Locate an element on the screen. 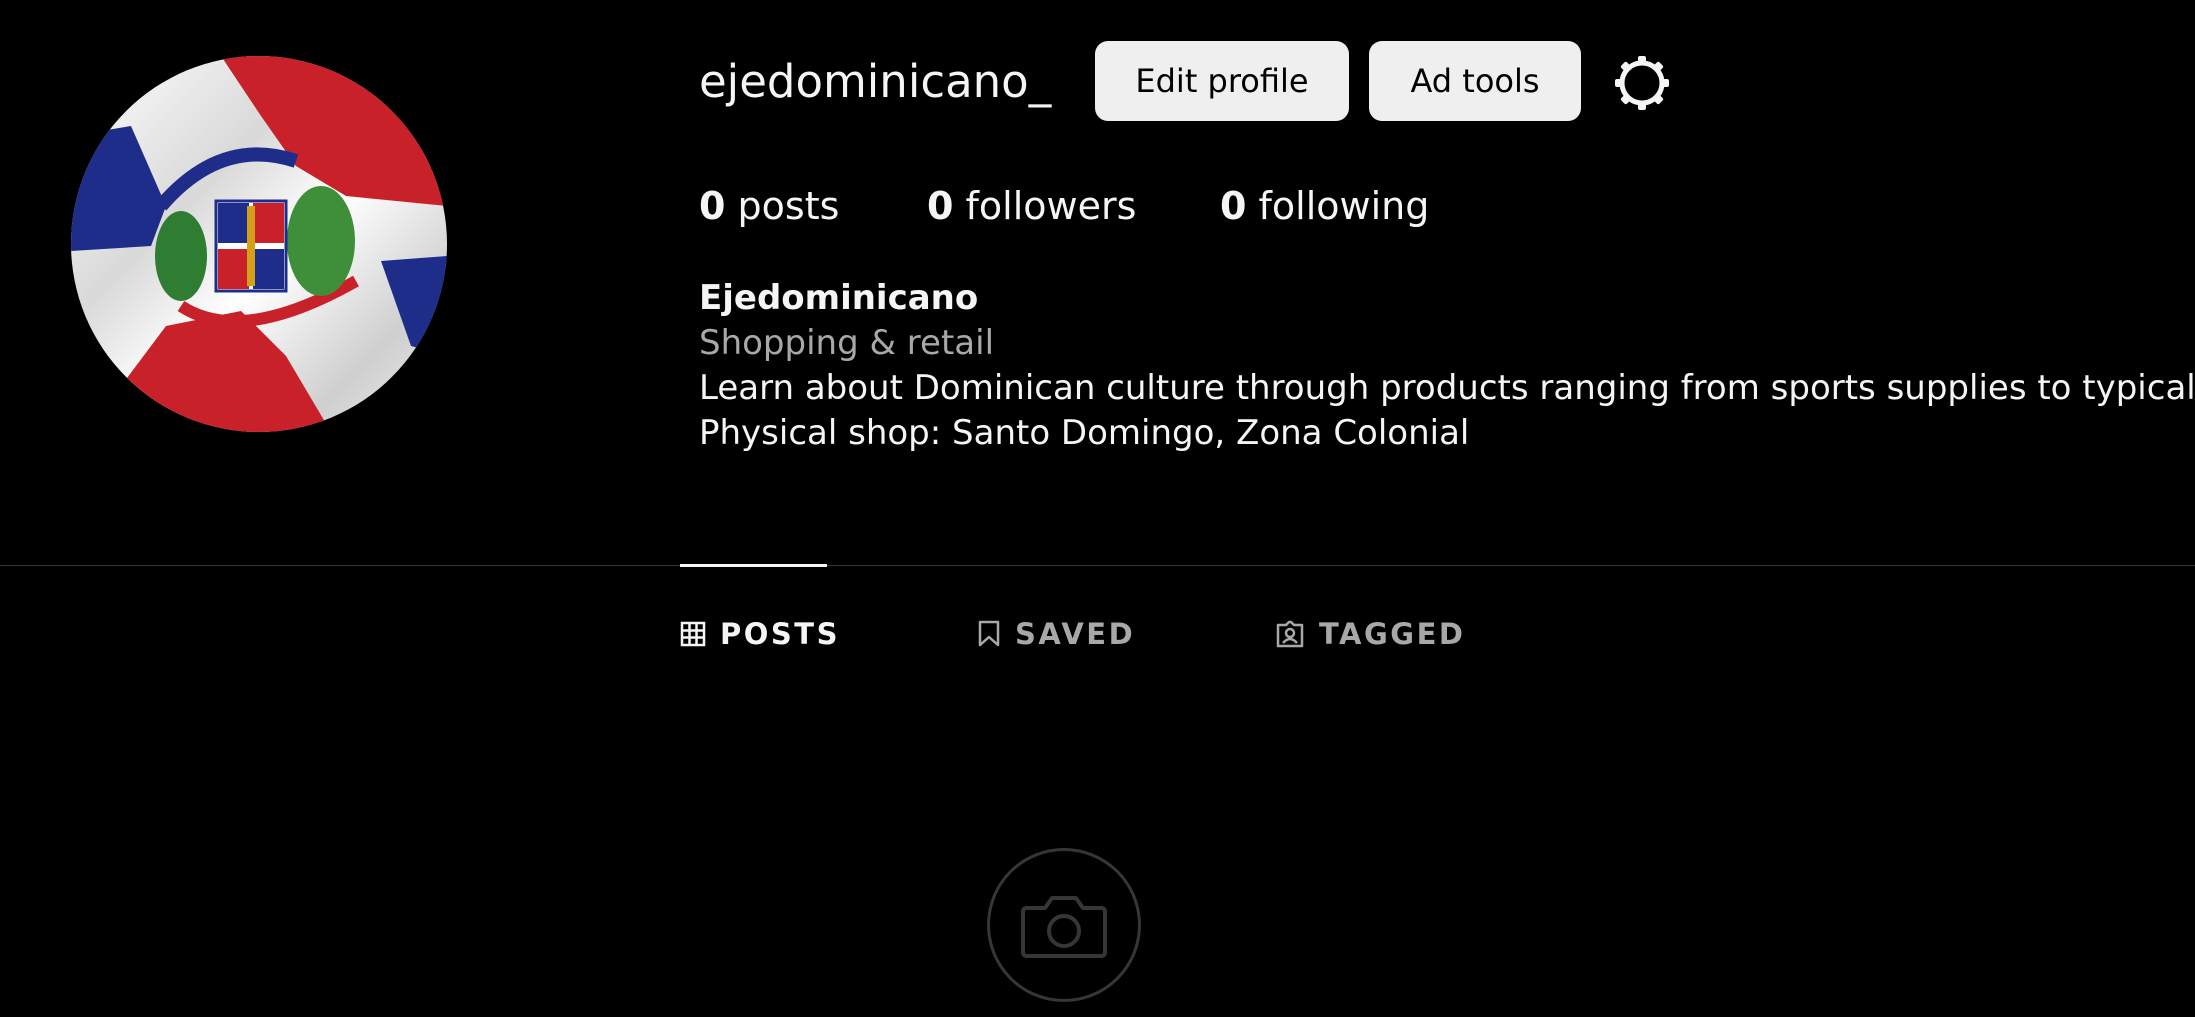 The width and height of the screenshot is (2195, 1017). tab-posts-label: POSTS is located at coordinates (780, 634).